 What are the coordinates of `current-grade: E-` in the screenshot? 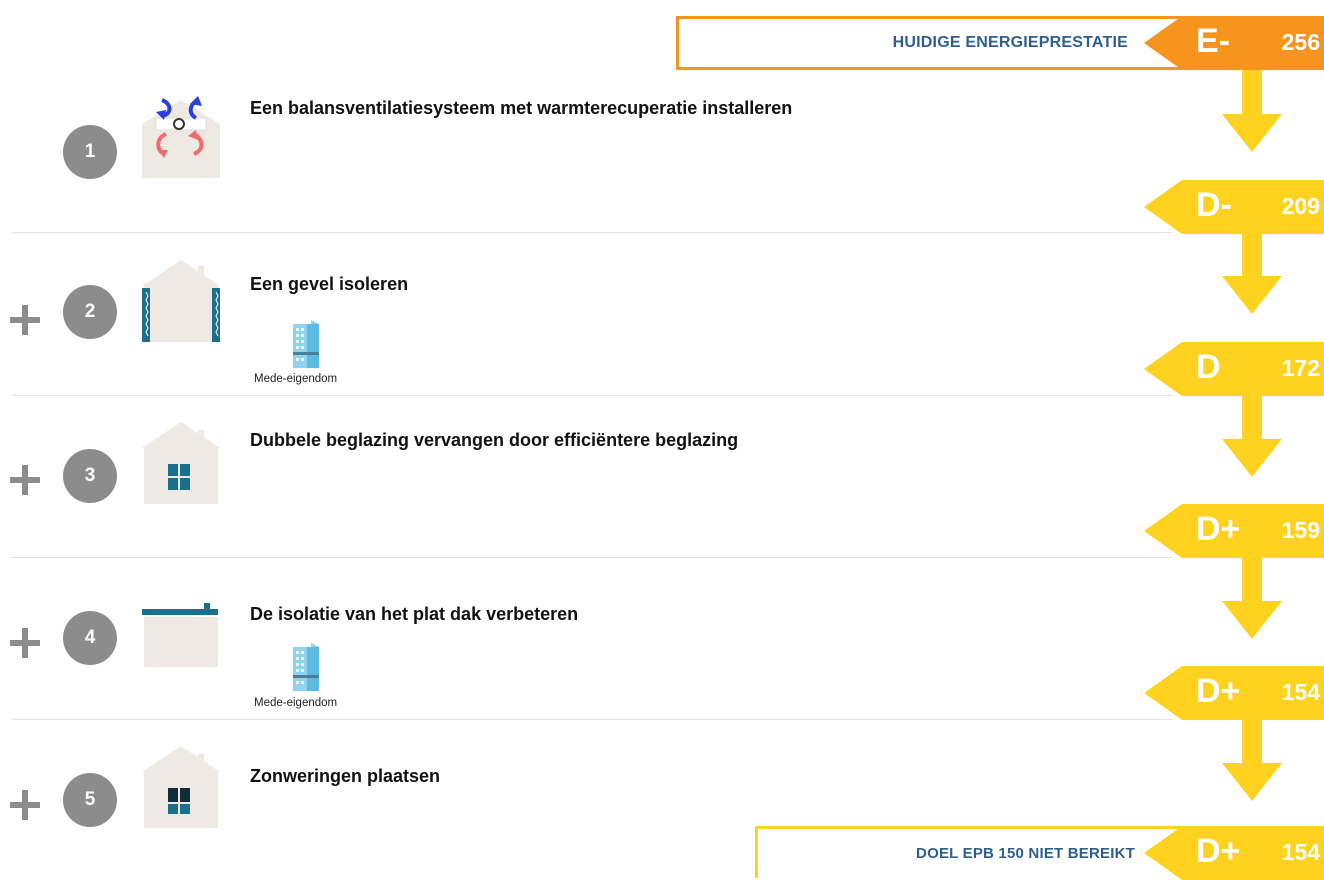 It's located at (1213, 41).